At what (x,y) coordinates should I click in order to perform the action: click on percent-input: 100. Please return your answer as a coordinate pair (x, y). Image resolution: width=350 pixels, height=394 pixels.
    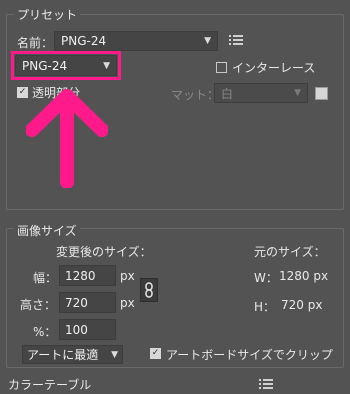
    Looking at the image, I should click on (87, 329).